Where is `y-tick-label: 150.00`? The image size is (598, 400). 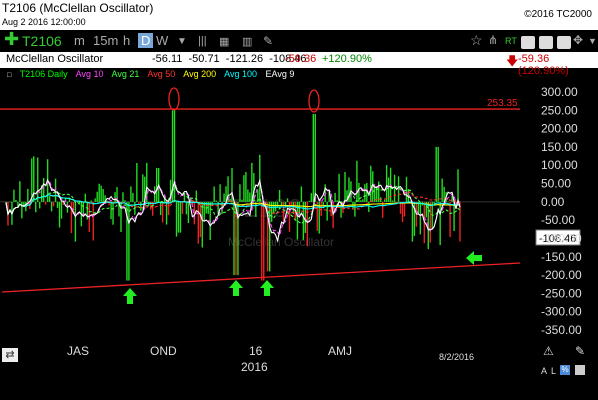
y-tick-label: 150.00 is located at coordinates (559, 147).